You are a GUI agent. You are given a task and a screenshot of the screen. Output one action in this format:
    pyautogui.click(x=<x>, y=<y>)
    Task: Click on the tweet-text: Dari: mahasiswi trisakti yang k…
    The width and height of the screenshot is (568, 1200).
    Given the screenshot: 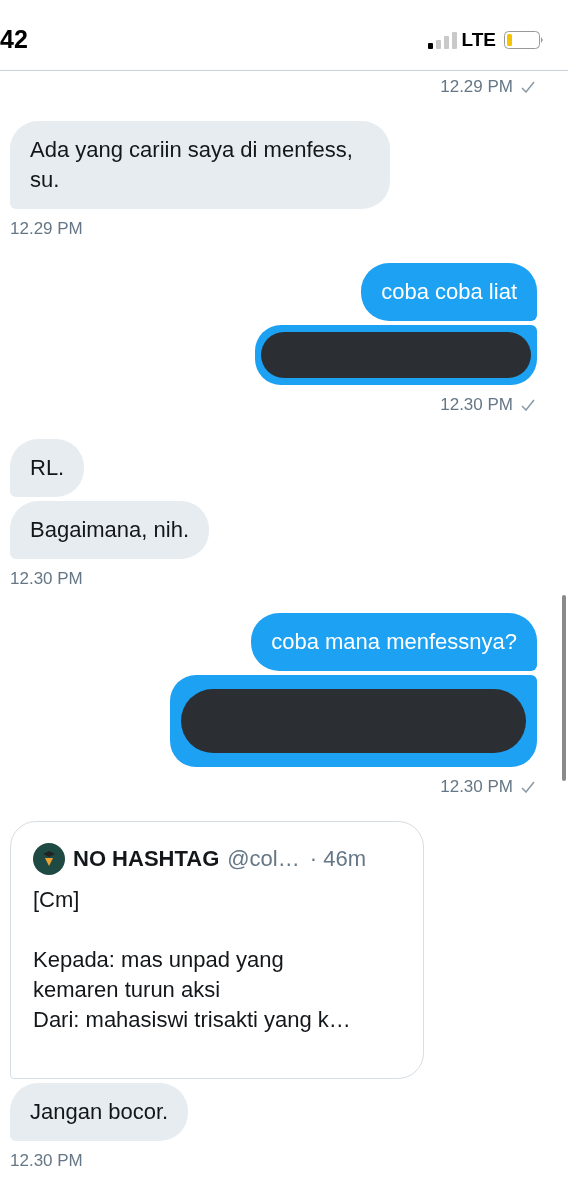 What is the action you would take?
    pyautogui.click(x=192, y=1020)
    